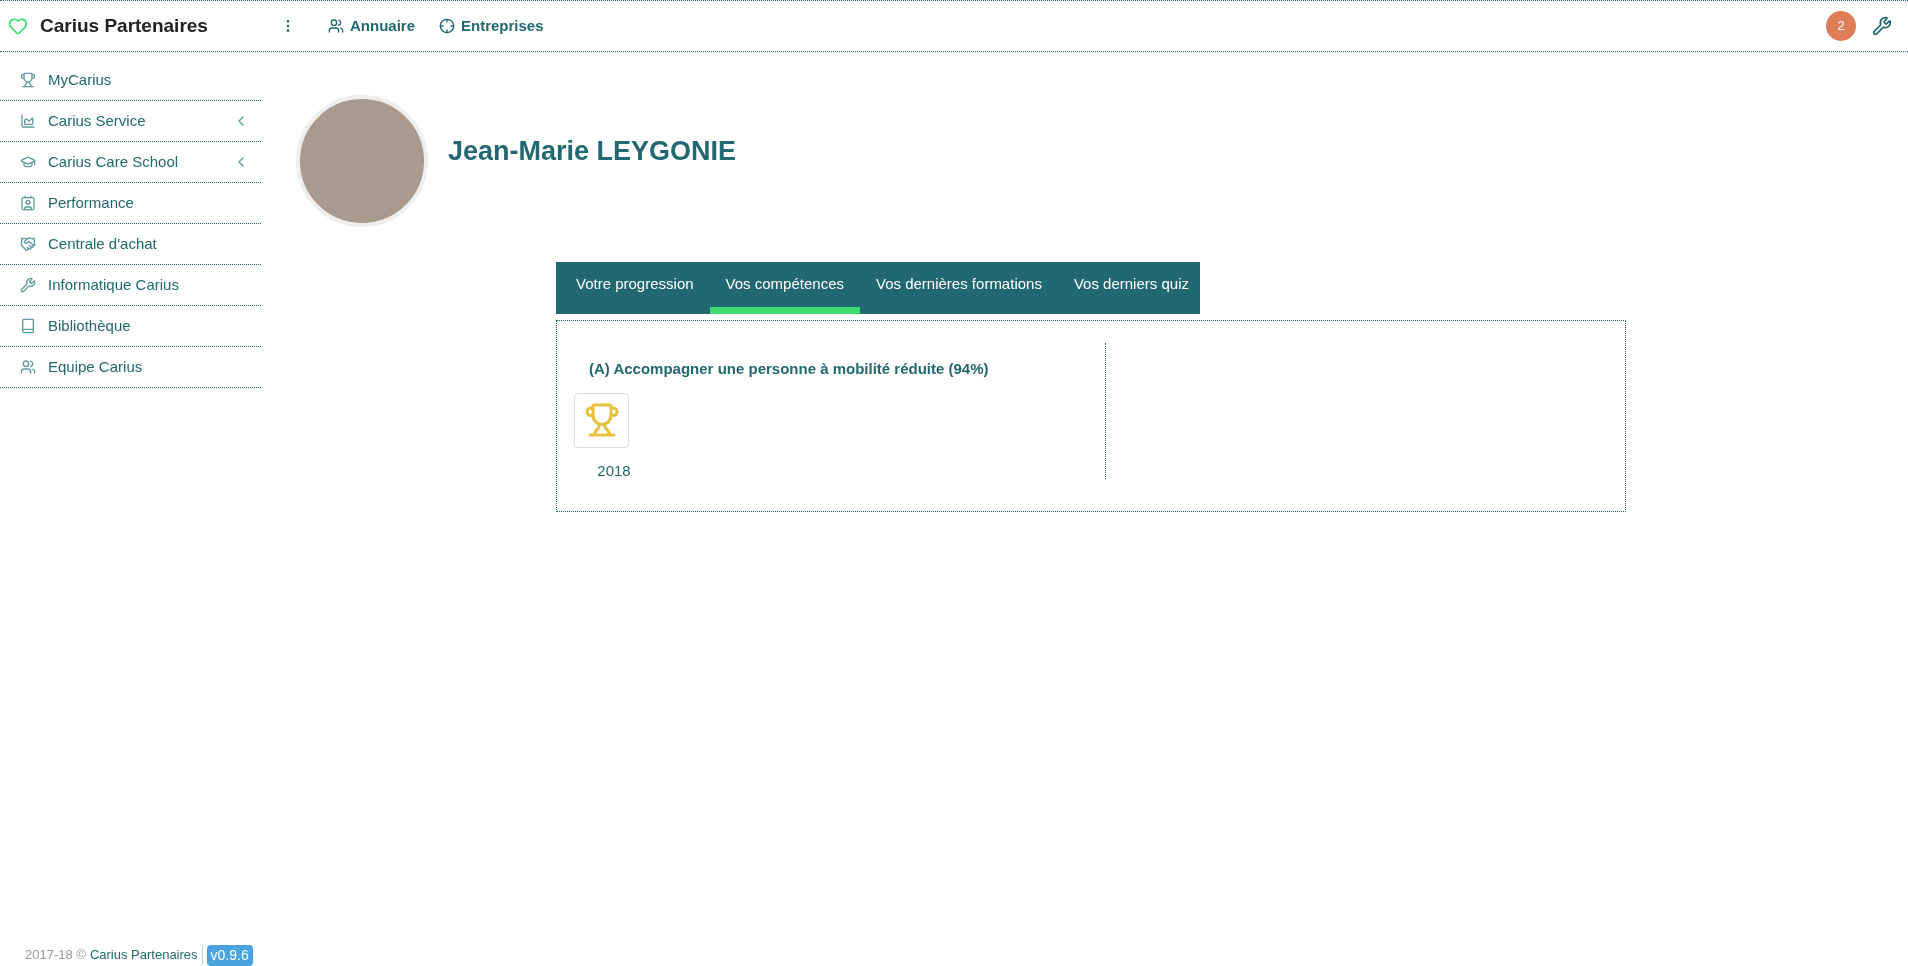 The width and height of the screenshot is (1908, 966). I want to click on sidebar-item: Performance, so click(130, 203).